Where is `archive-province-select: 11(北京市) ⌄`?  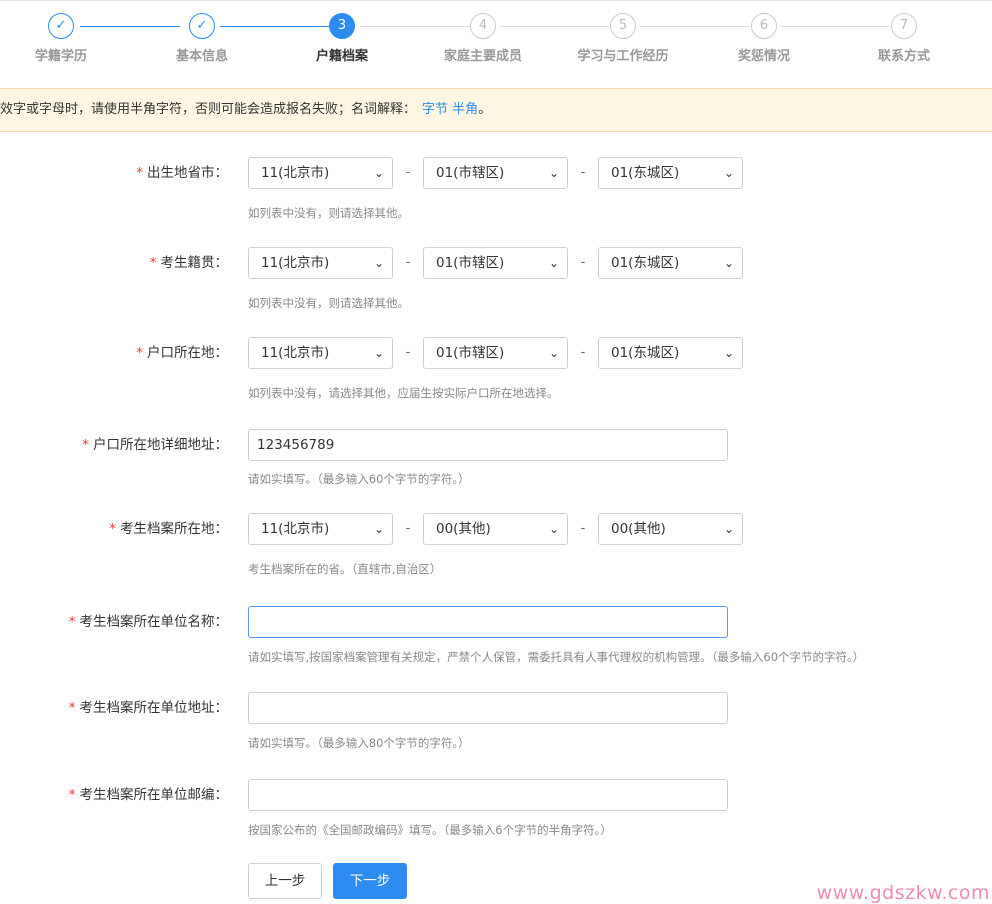
archive-province-select: 11(北京市) ⌄ is located at coordinates (320, 529).